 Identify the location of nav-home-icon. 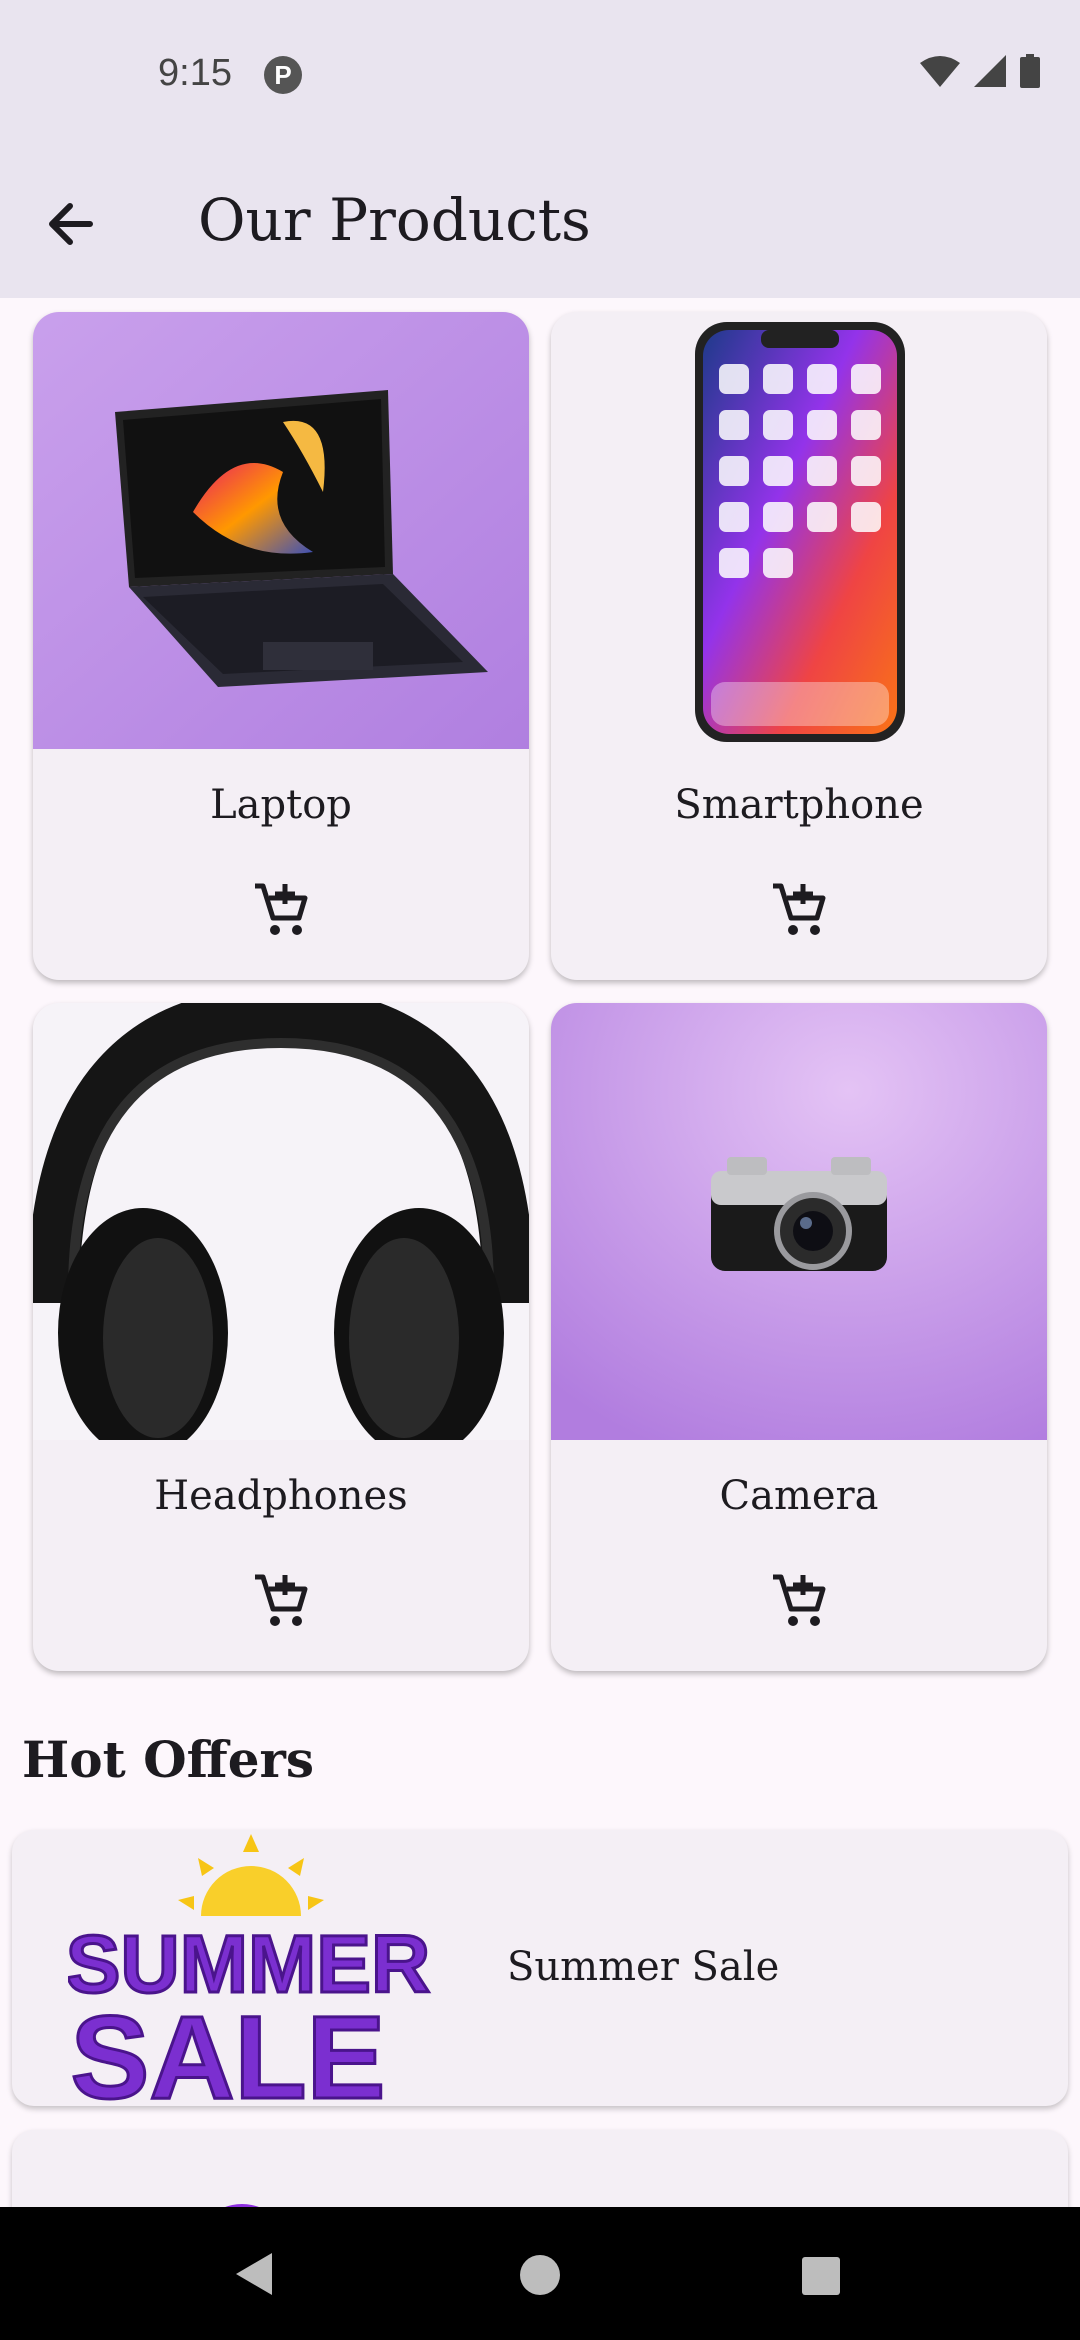
(540, 2275).